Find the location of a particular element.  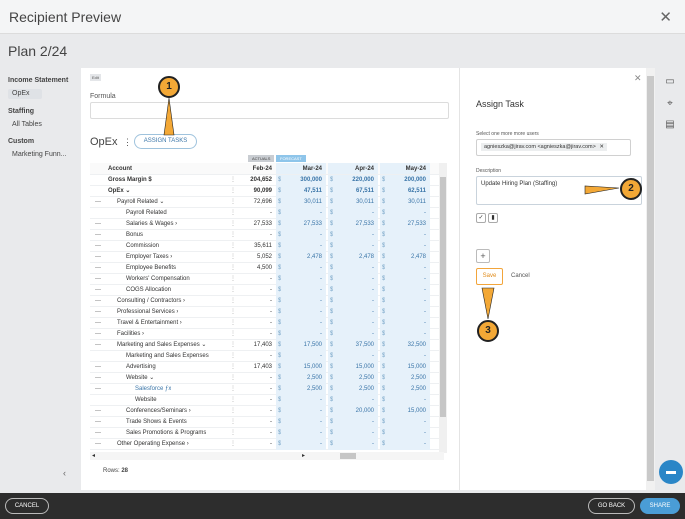

cell-feb: 35,611 is located at coordinates (252, 246).